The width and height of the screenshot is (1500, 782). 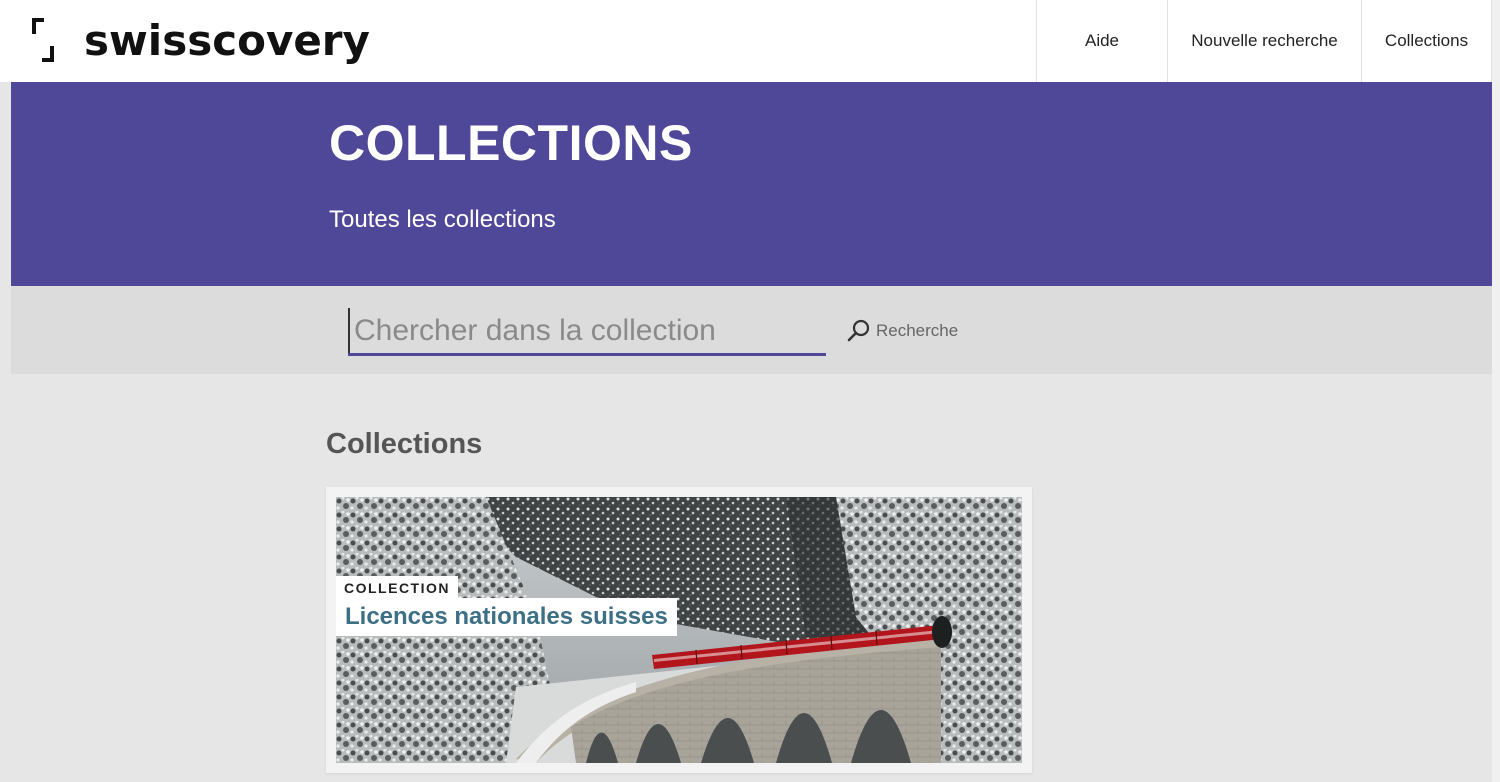 I want to click on top-navigation: Aide Nouvelle recherche Collections, so click(x=1264, y=41).